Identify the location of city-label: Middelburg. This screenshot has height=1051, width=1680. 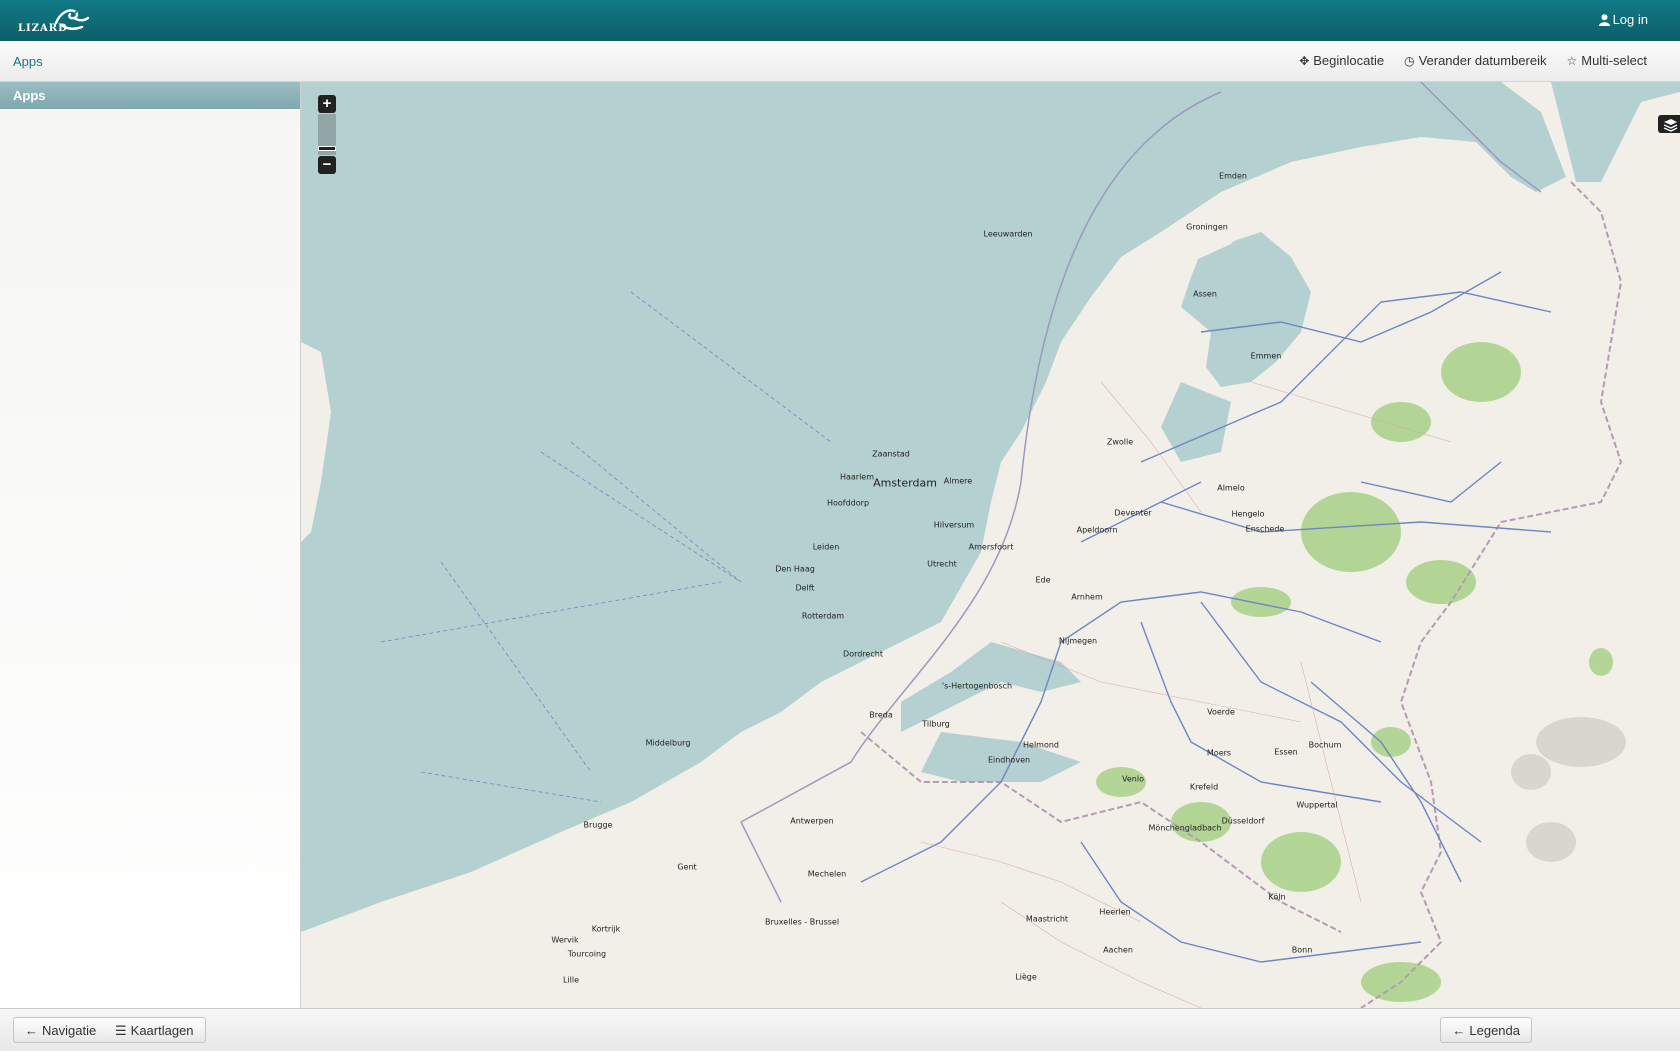
(668, 743).